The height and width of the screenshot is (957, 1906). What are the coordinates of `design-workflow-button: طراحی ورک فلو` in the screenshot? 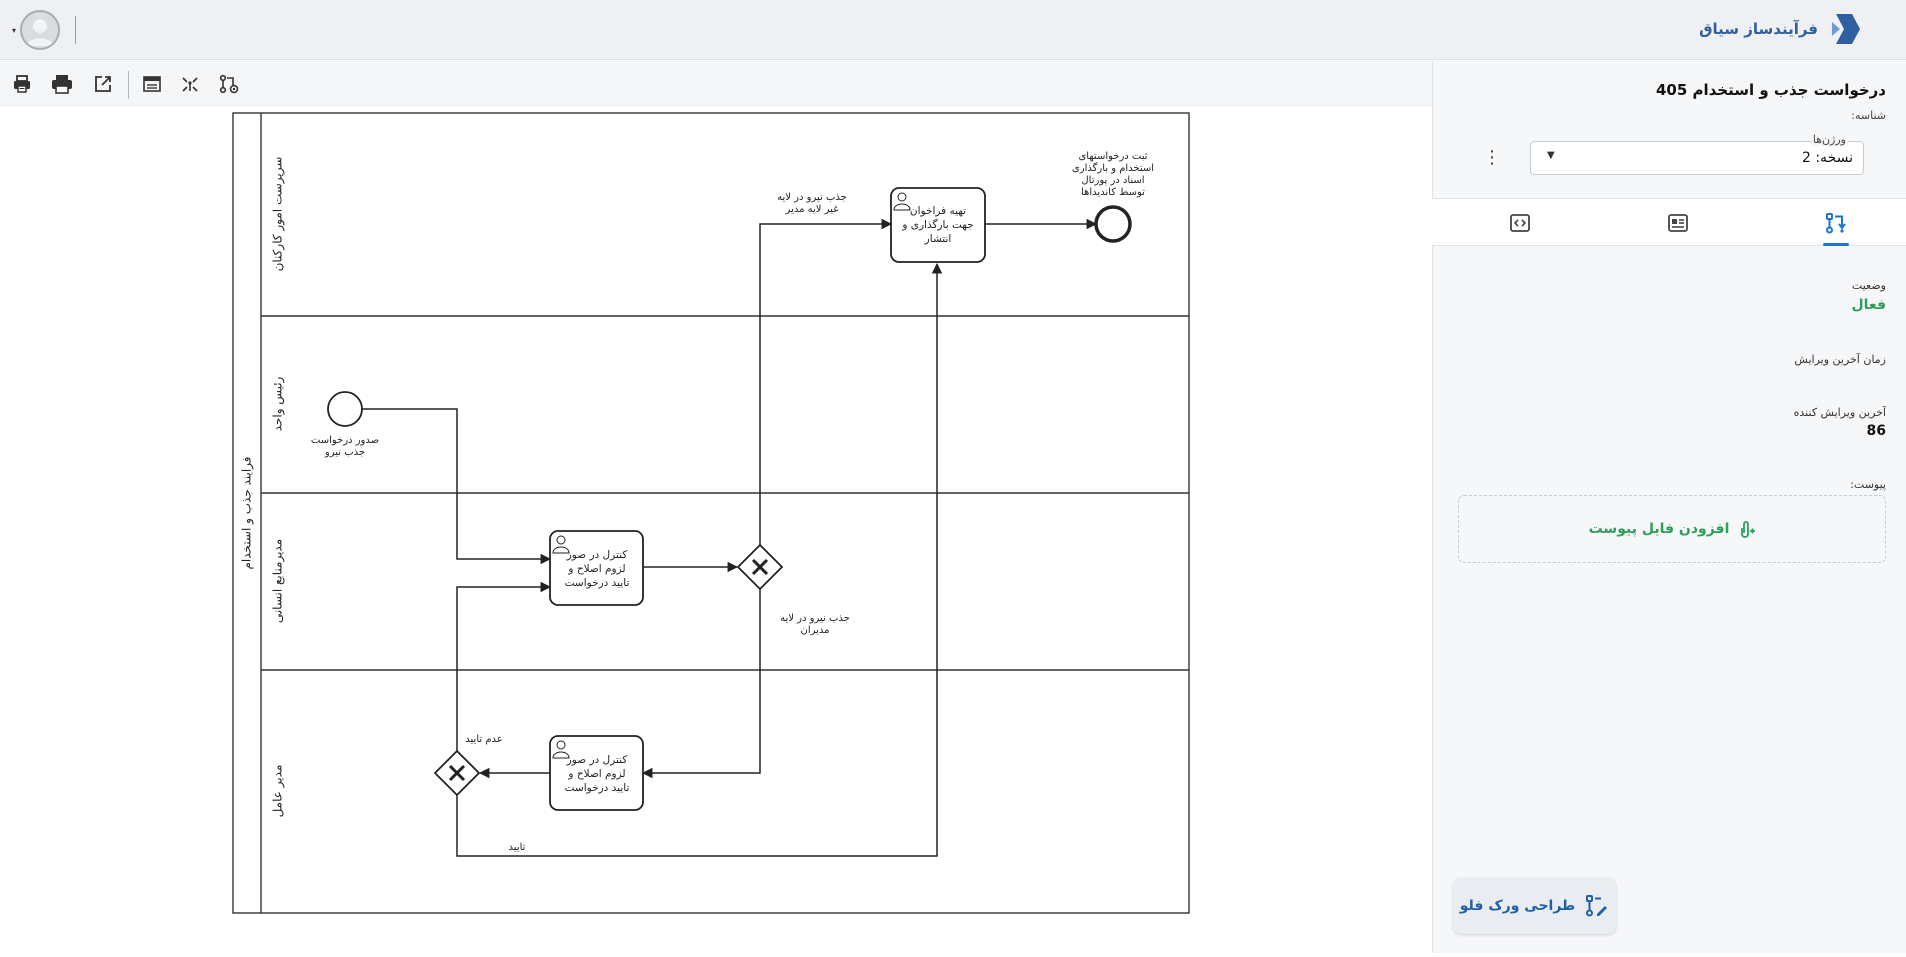 It's located at (1534, 906).